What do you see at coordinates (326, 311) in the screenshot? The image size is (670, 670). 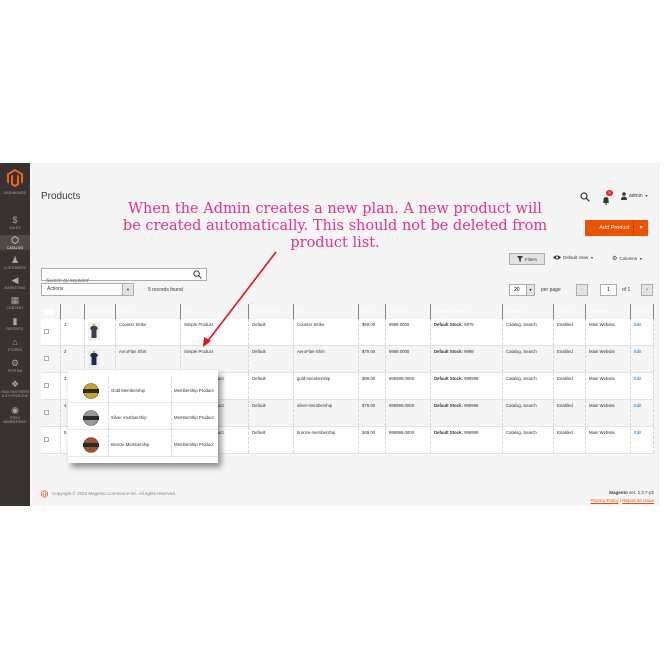 I see `column-header: SKU` at bounding box center [326, 311].